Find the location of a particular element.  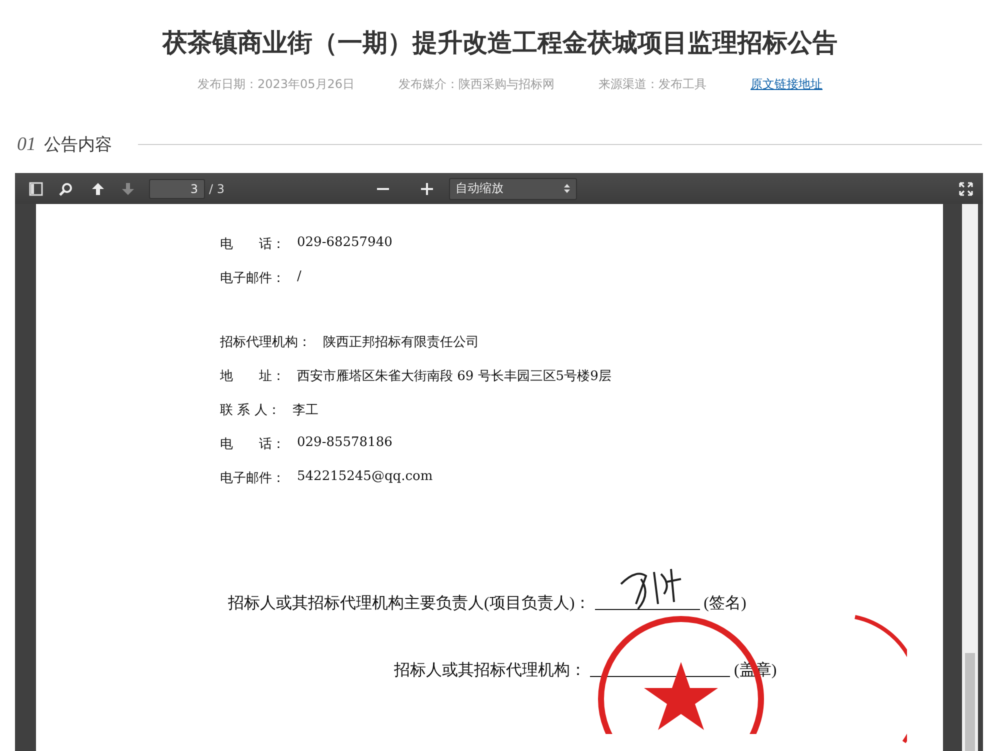

field-value: 李工 is located at coordinates (305, 411).